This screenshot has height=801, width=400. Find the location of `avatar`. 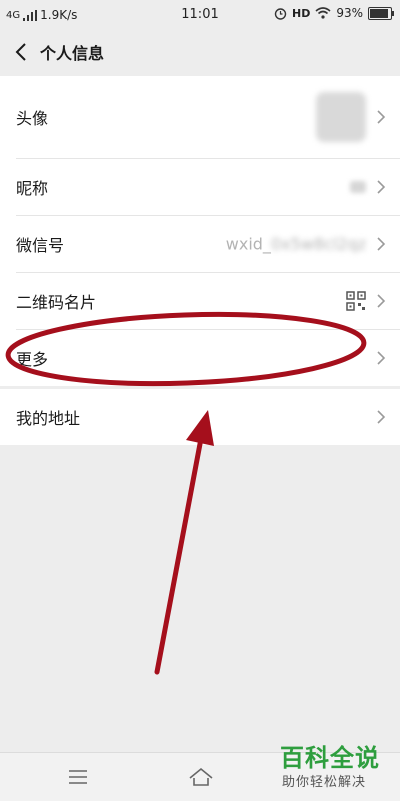

avatar is located at coordinates (341, 117).